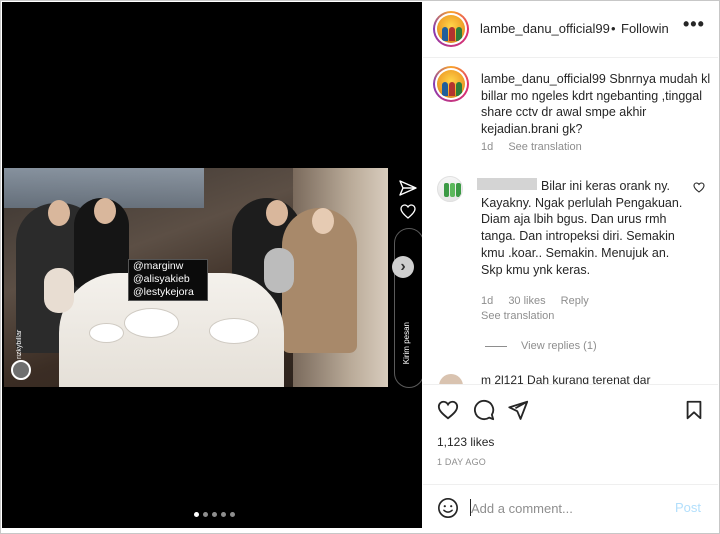  I want to click on view-replies-button: View replies (1), so click(541, 346).